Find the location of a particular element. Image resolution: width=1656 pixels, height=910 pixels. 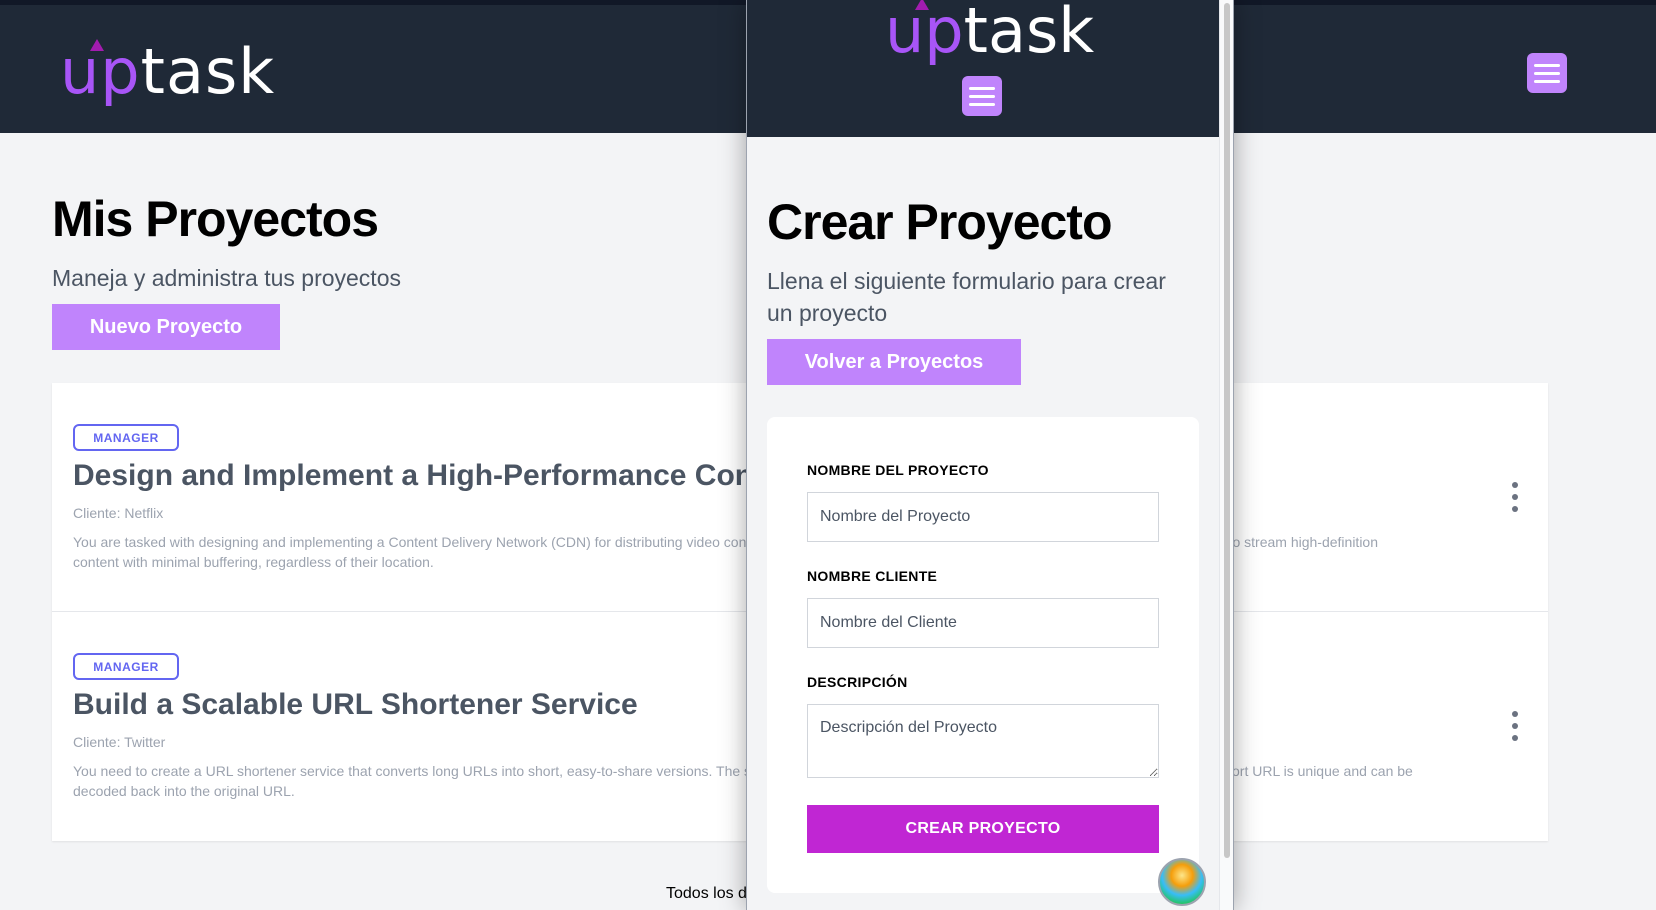

scrollbar is located at coordinates (1226, 455).